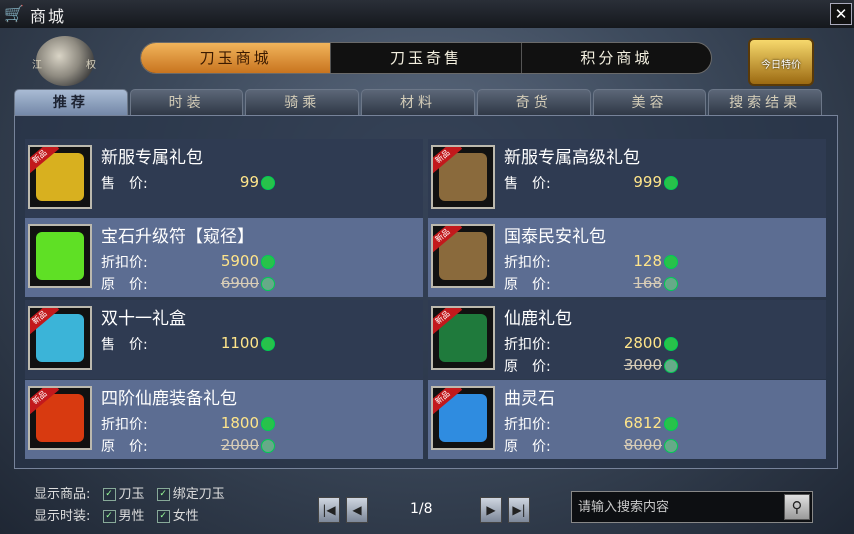 This screenshot has height=534, width=854. What do you see at coordinates (185, 516) in the screenshot?
I see `checkbox-female-label: 女性` at bounding box center [185, 516].